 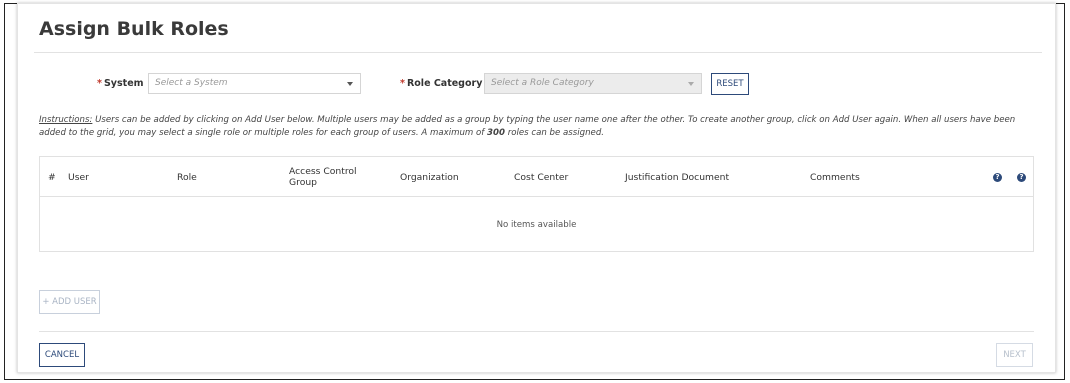 What do you see at coordinates (496, 133) in the screenshot?
I see `max-roles-value: 300` at bounding box center [496, 133].